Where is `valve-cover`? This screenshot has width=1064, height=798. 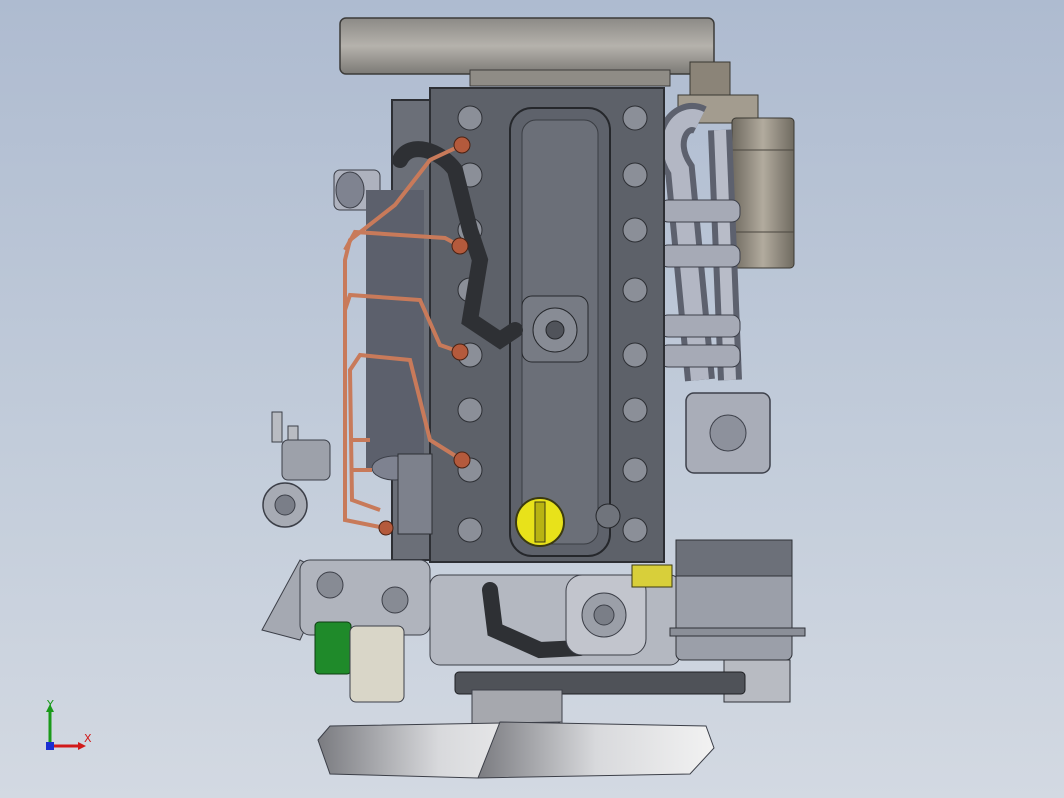 valve-cover is located at coordinates (565, 332).